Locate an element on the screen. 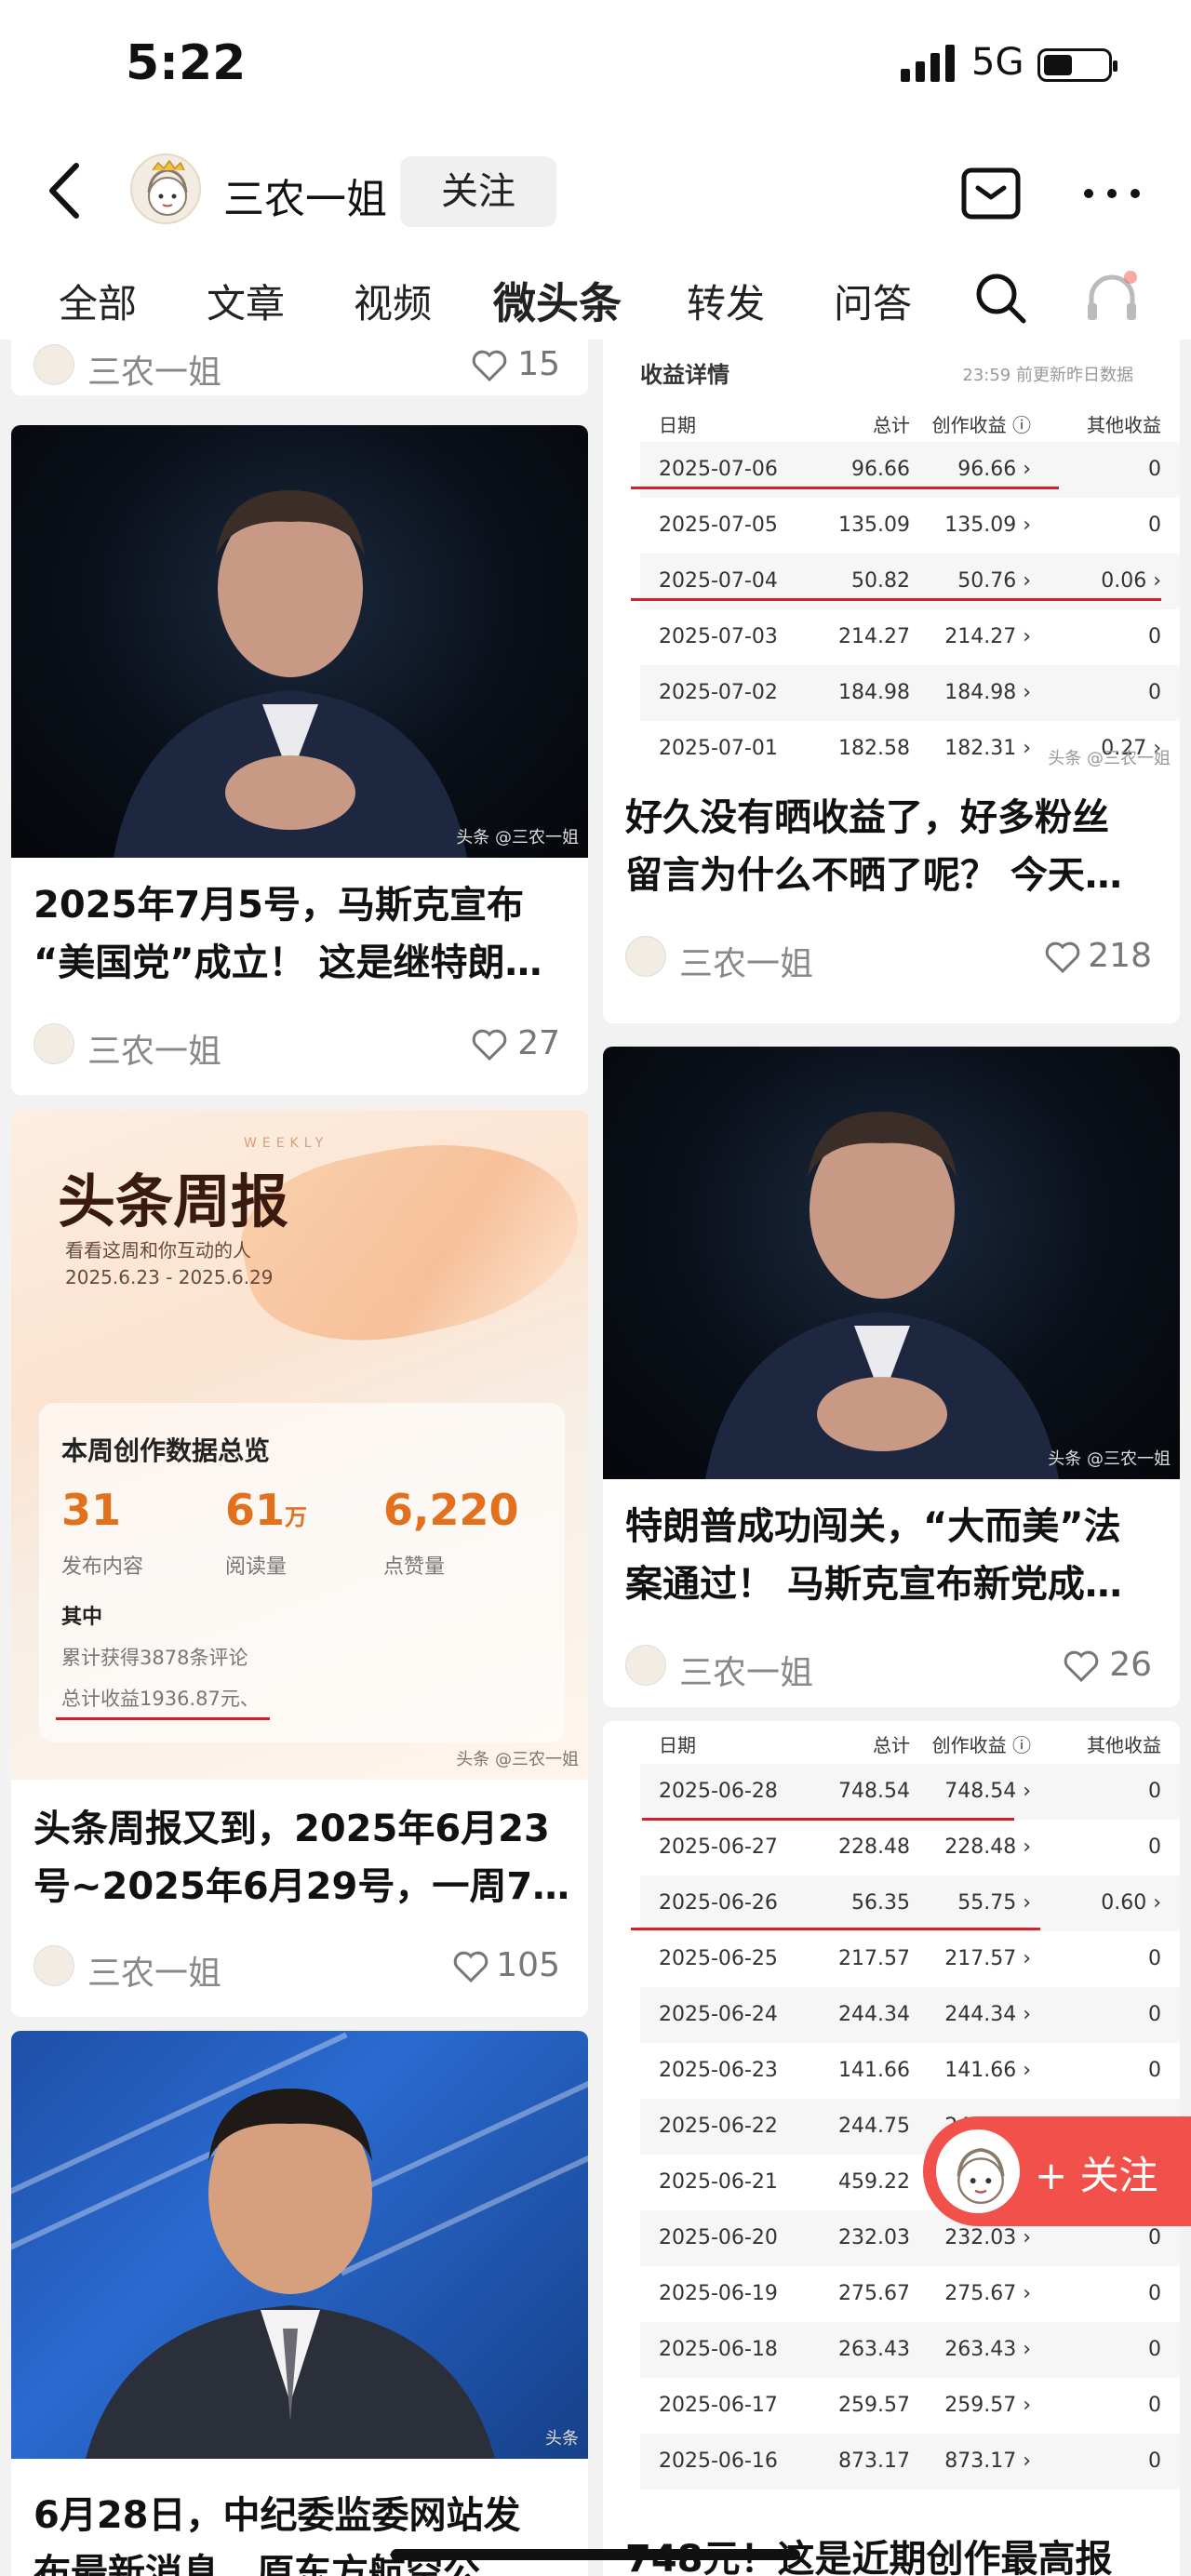 The height and width of the screenshot is (2576, 1191). stat-value: 6,220 is located at coordinates (451, 1510).